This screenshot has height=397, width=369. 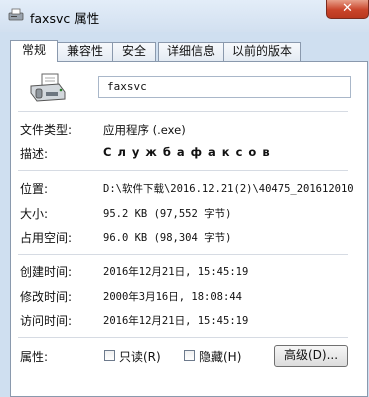 What do you see at coordinates (85, 51) in the screenshot?
I see `tab-compatibility: 兼容性` at bounding box center [85, 51].